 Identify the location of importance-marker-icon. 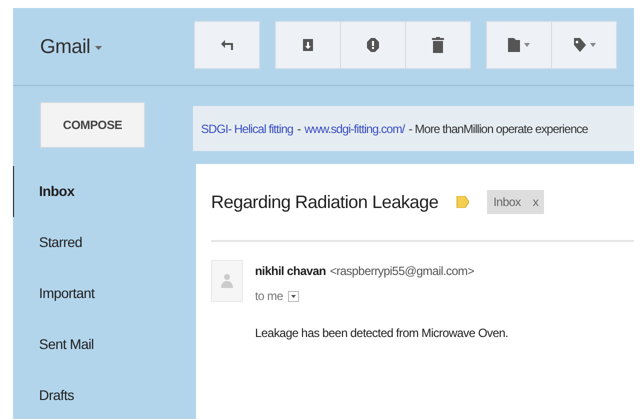
(463, 202).